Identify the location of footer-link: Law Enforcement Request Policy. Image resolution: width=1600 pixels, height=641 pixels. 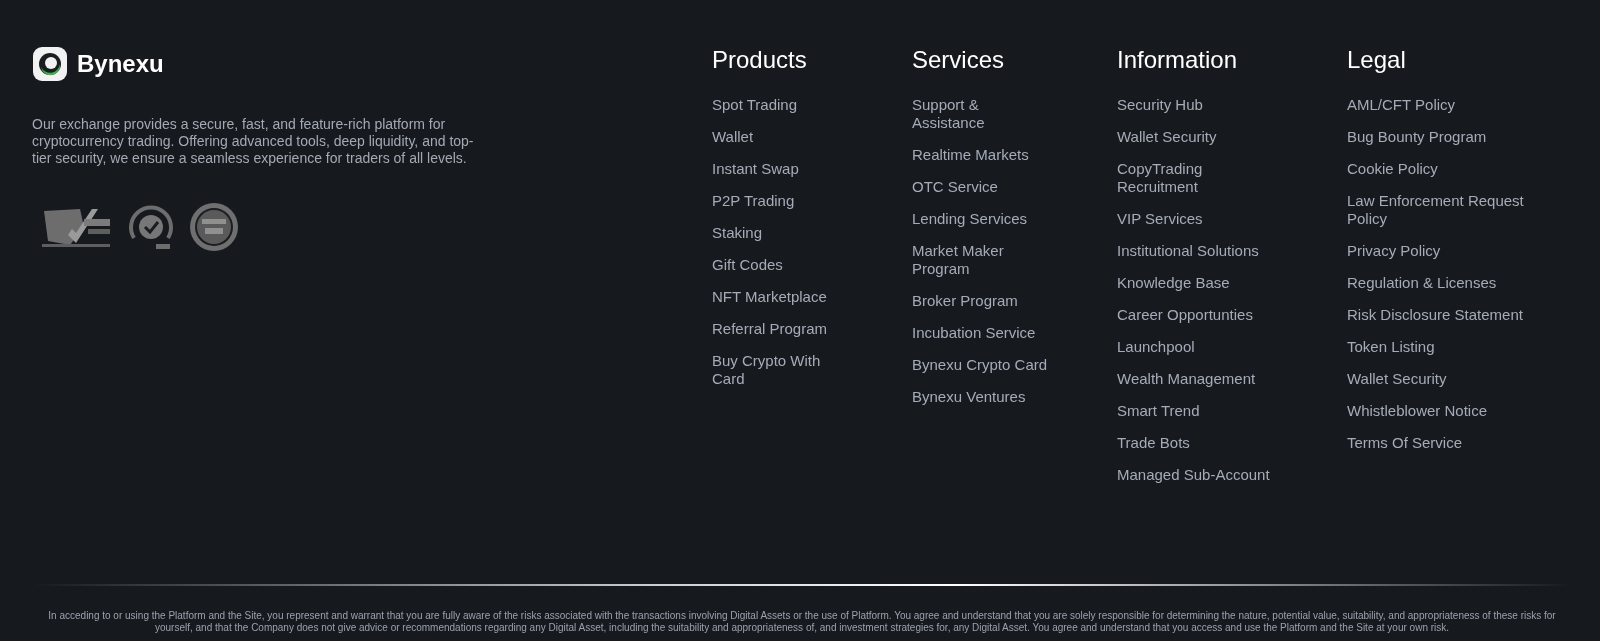
(1444, 210).